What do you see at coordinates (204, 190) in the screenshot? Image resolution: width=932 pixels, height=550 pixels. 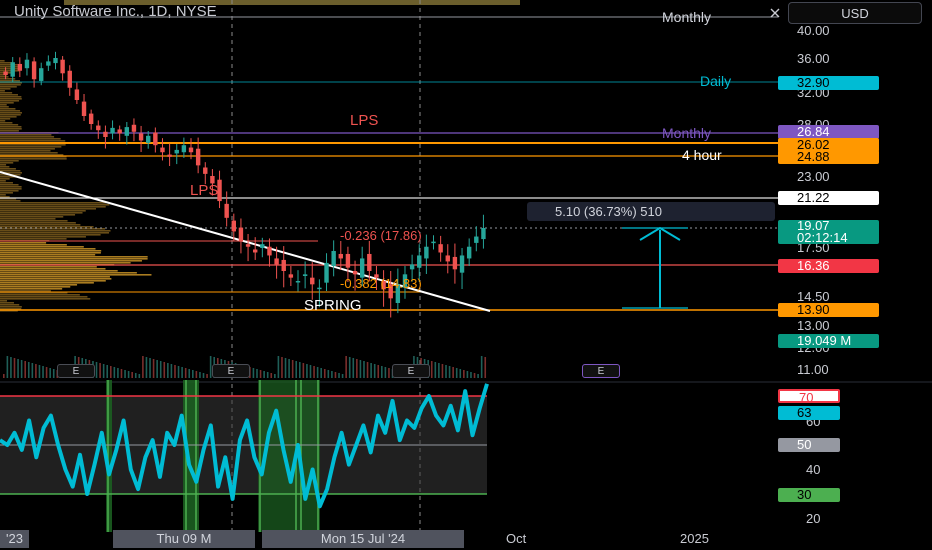 I see `lps-bottom-label: LPS` at bounding box center [204, 190].